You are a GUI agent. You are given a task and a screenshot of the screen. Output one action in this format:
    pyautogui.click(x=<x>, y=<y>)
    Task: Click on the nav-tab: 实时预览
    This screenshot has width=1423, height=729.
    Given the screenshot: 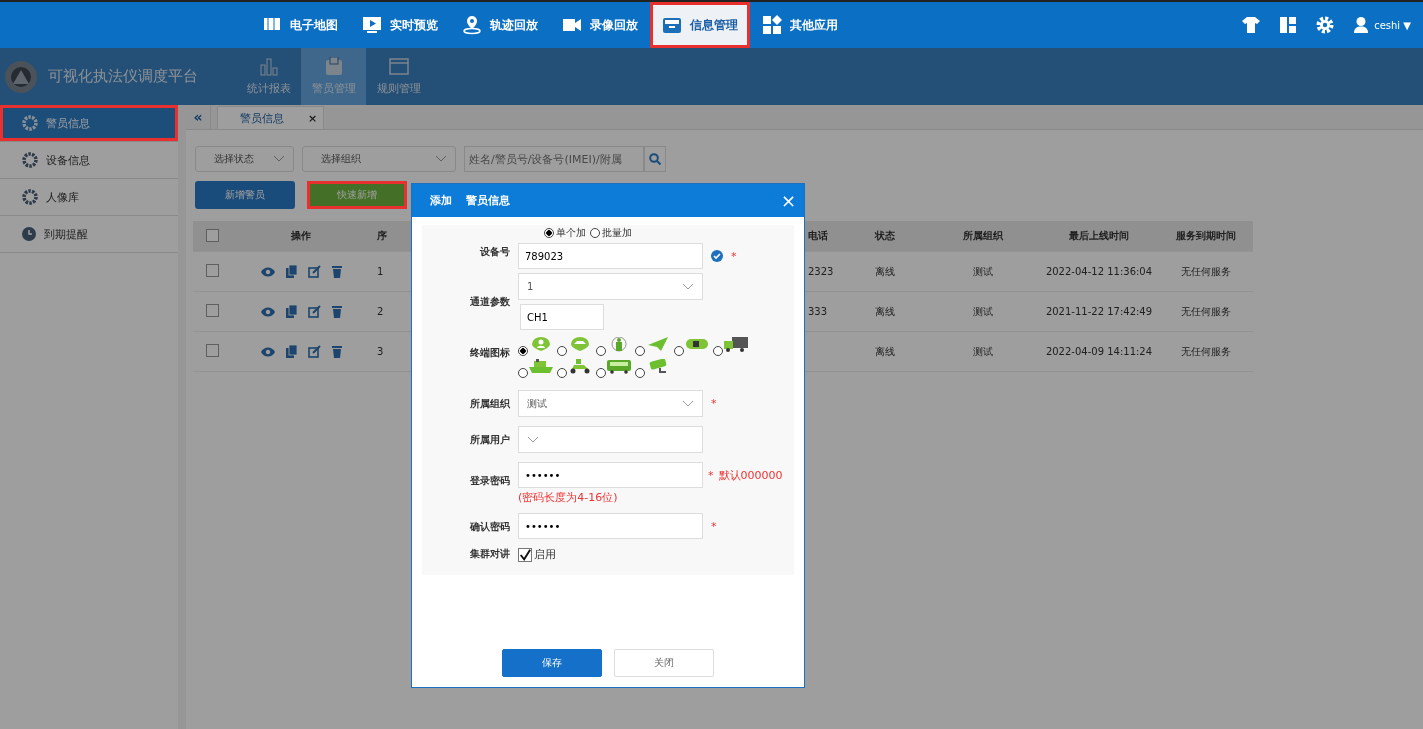 What is the action you would take?
    pyautogui.click(x=400, y=25)
    